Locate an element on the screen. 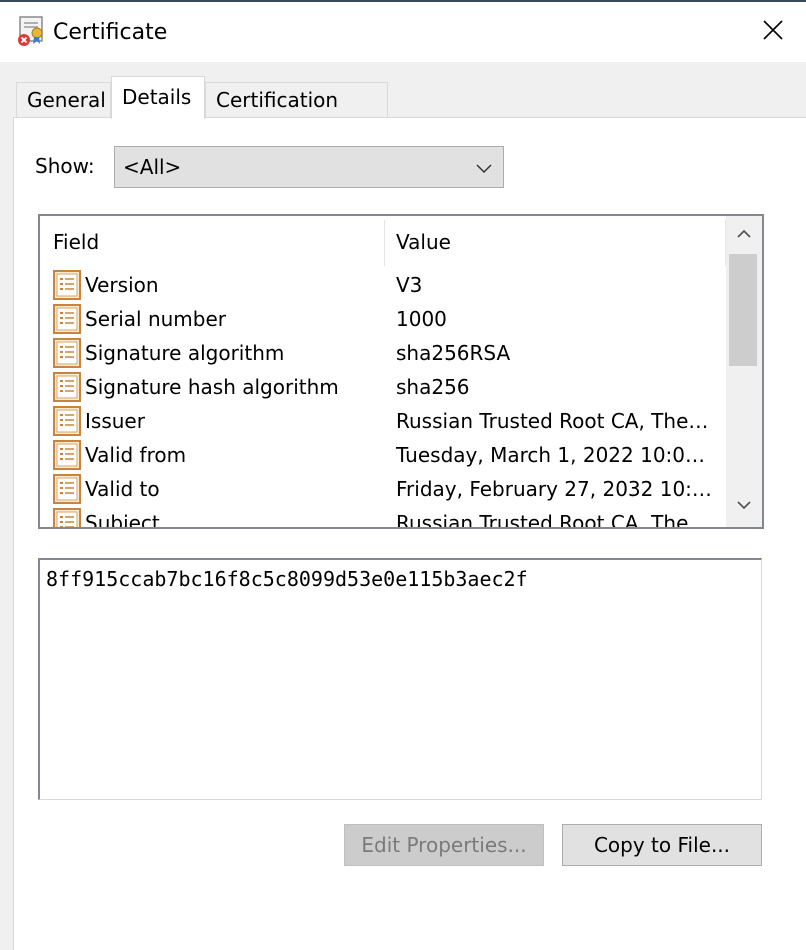  column-header-field: Field is located at coordinates (76, 242).